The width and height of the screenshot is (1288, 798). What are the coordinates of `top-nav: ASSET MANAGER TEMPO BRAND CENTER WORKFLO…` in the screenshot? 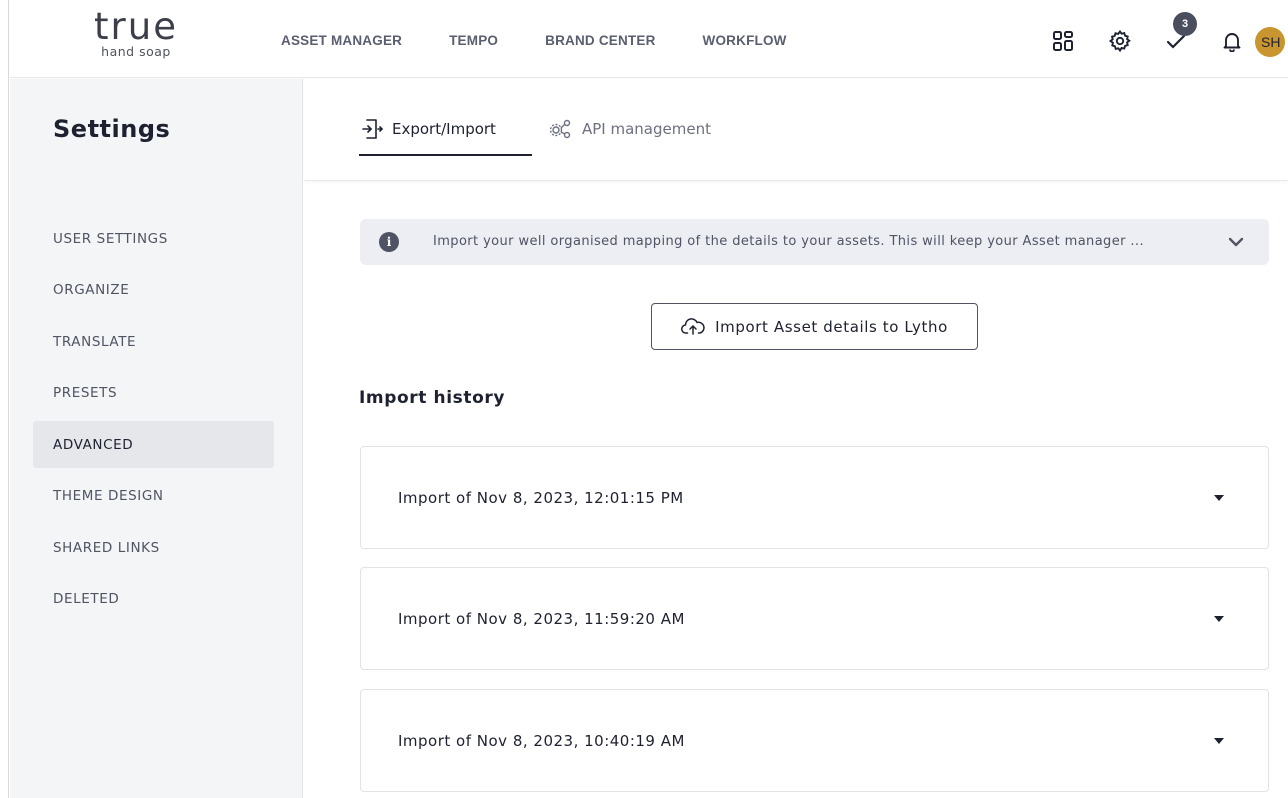 It's located at (557, 40).